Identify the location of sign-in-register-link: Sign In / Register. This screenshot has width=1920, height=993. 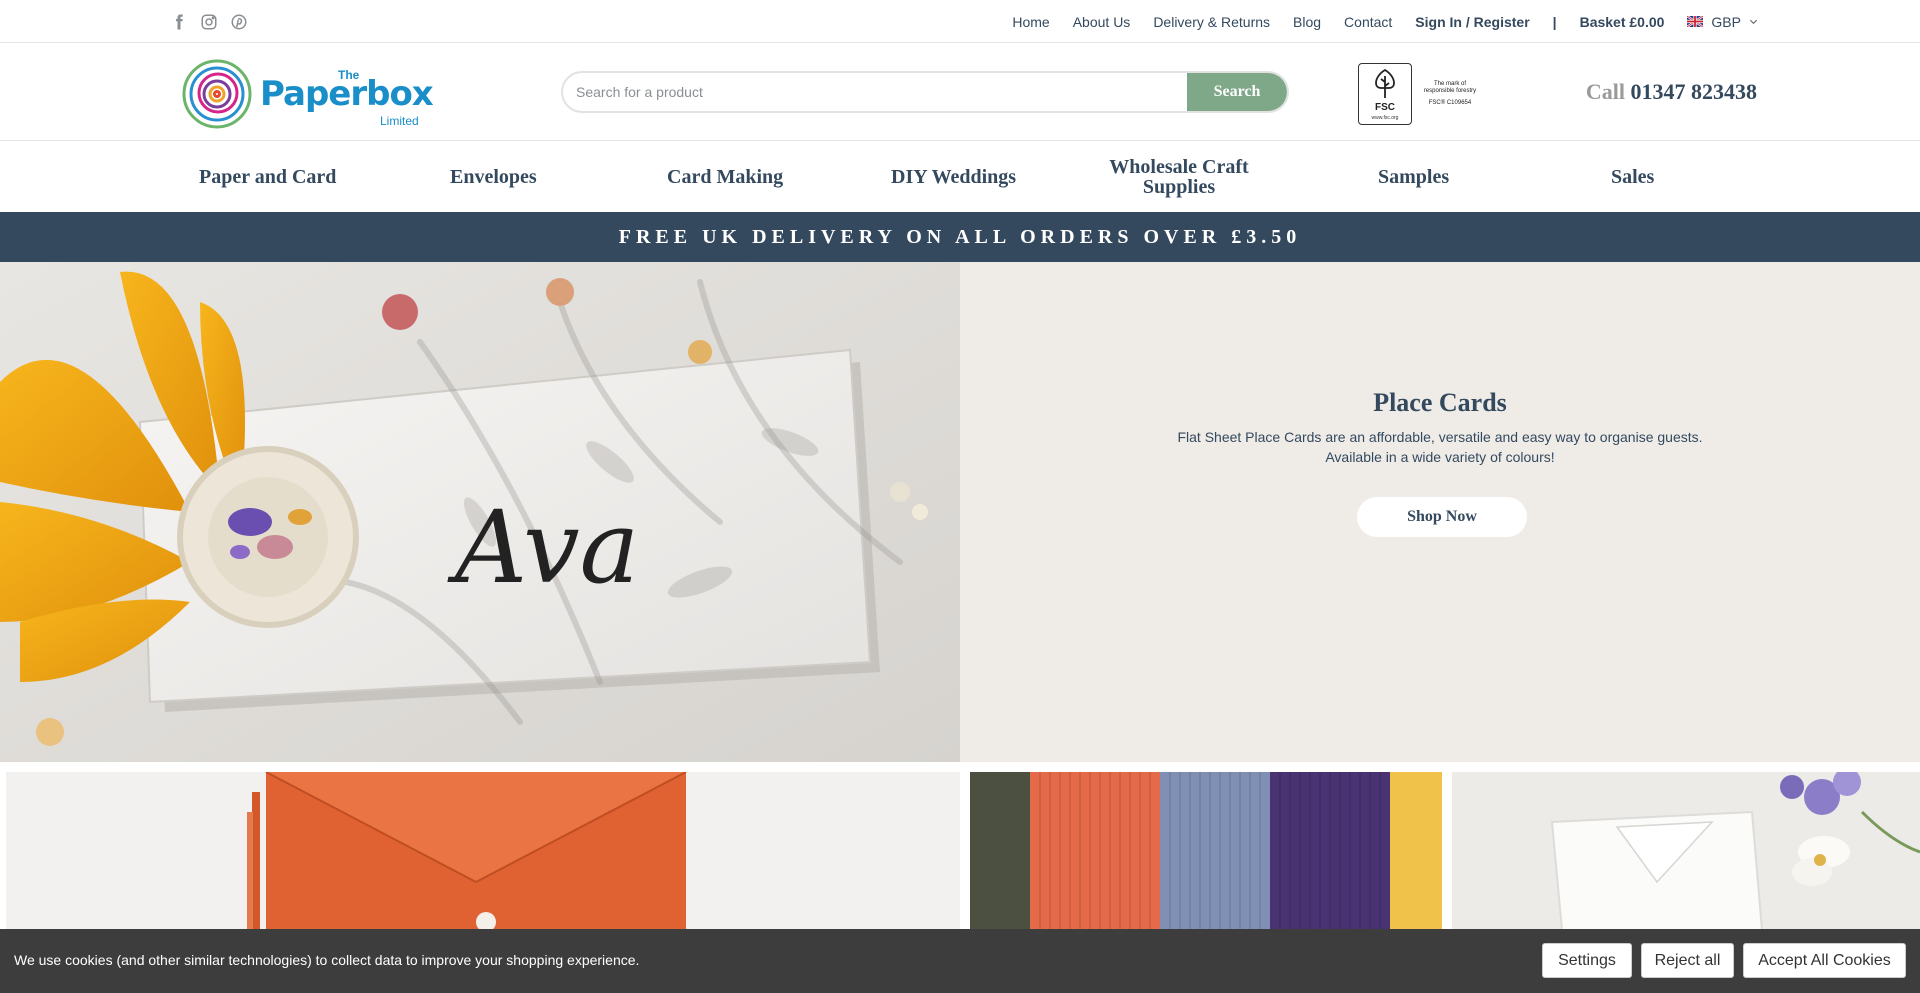
(1472, 22).